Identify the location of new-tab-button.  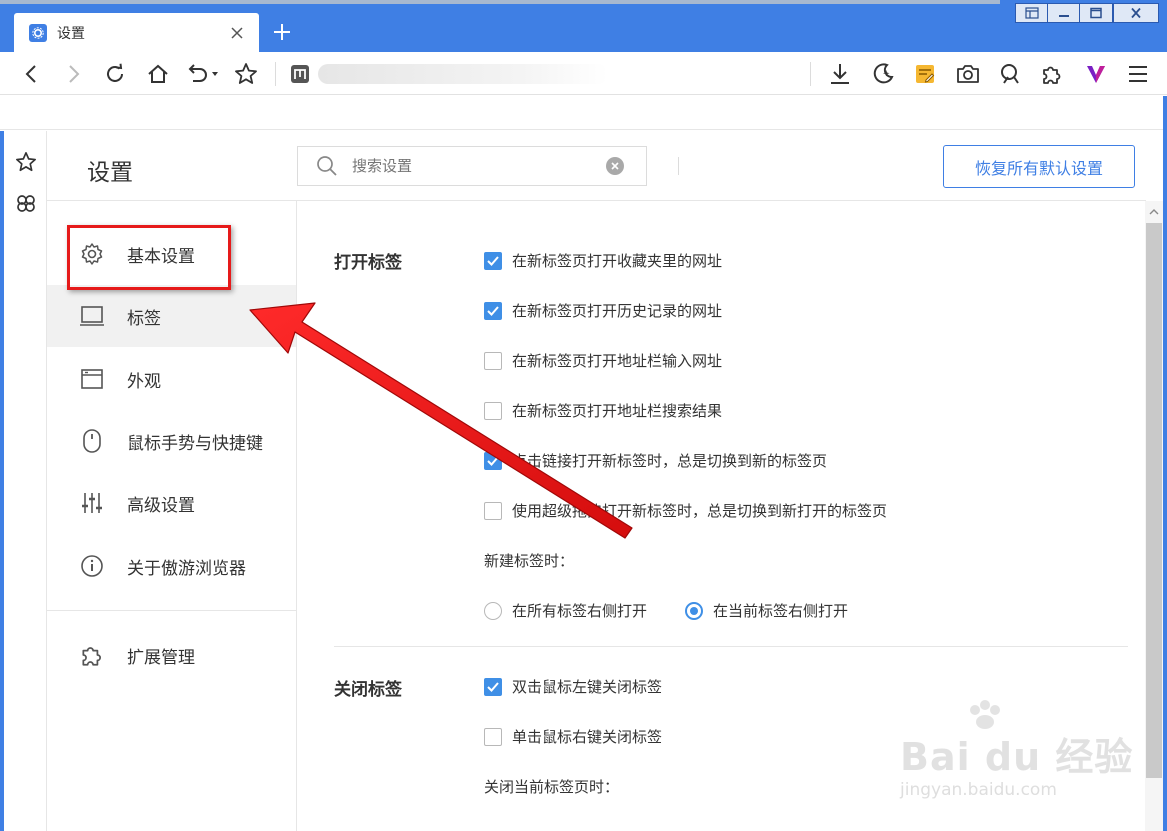
(282, 32).